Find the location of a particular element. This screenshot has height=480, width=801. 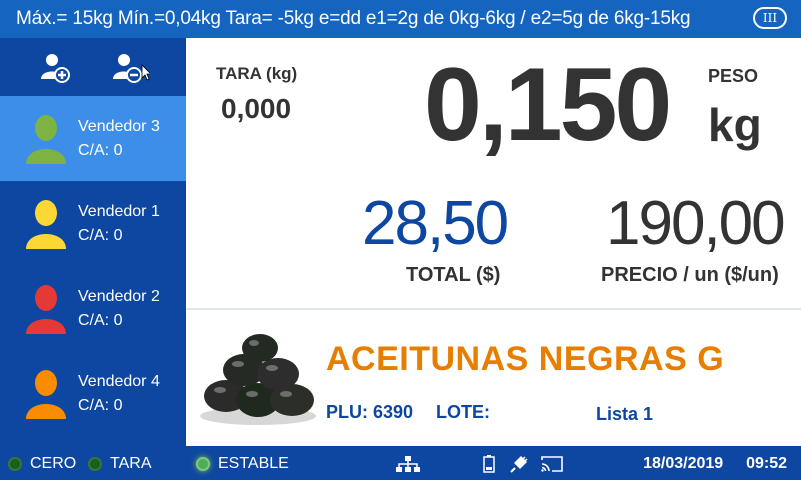

date-text: 18/03/2019 is located at coordinates (683, 463).